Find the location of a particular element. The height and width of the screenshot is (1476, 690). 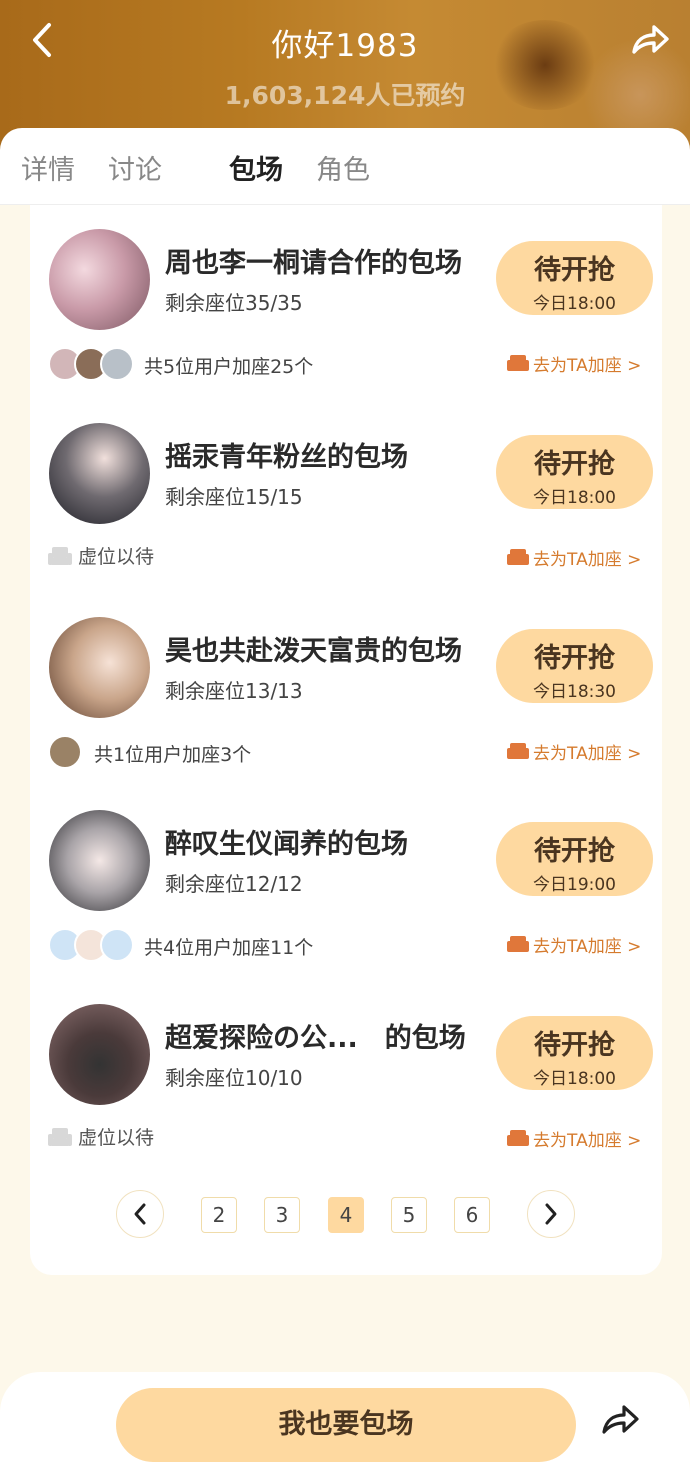

prev-page-button is located at coordinates (140, 1214).